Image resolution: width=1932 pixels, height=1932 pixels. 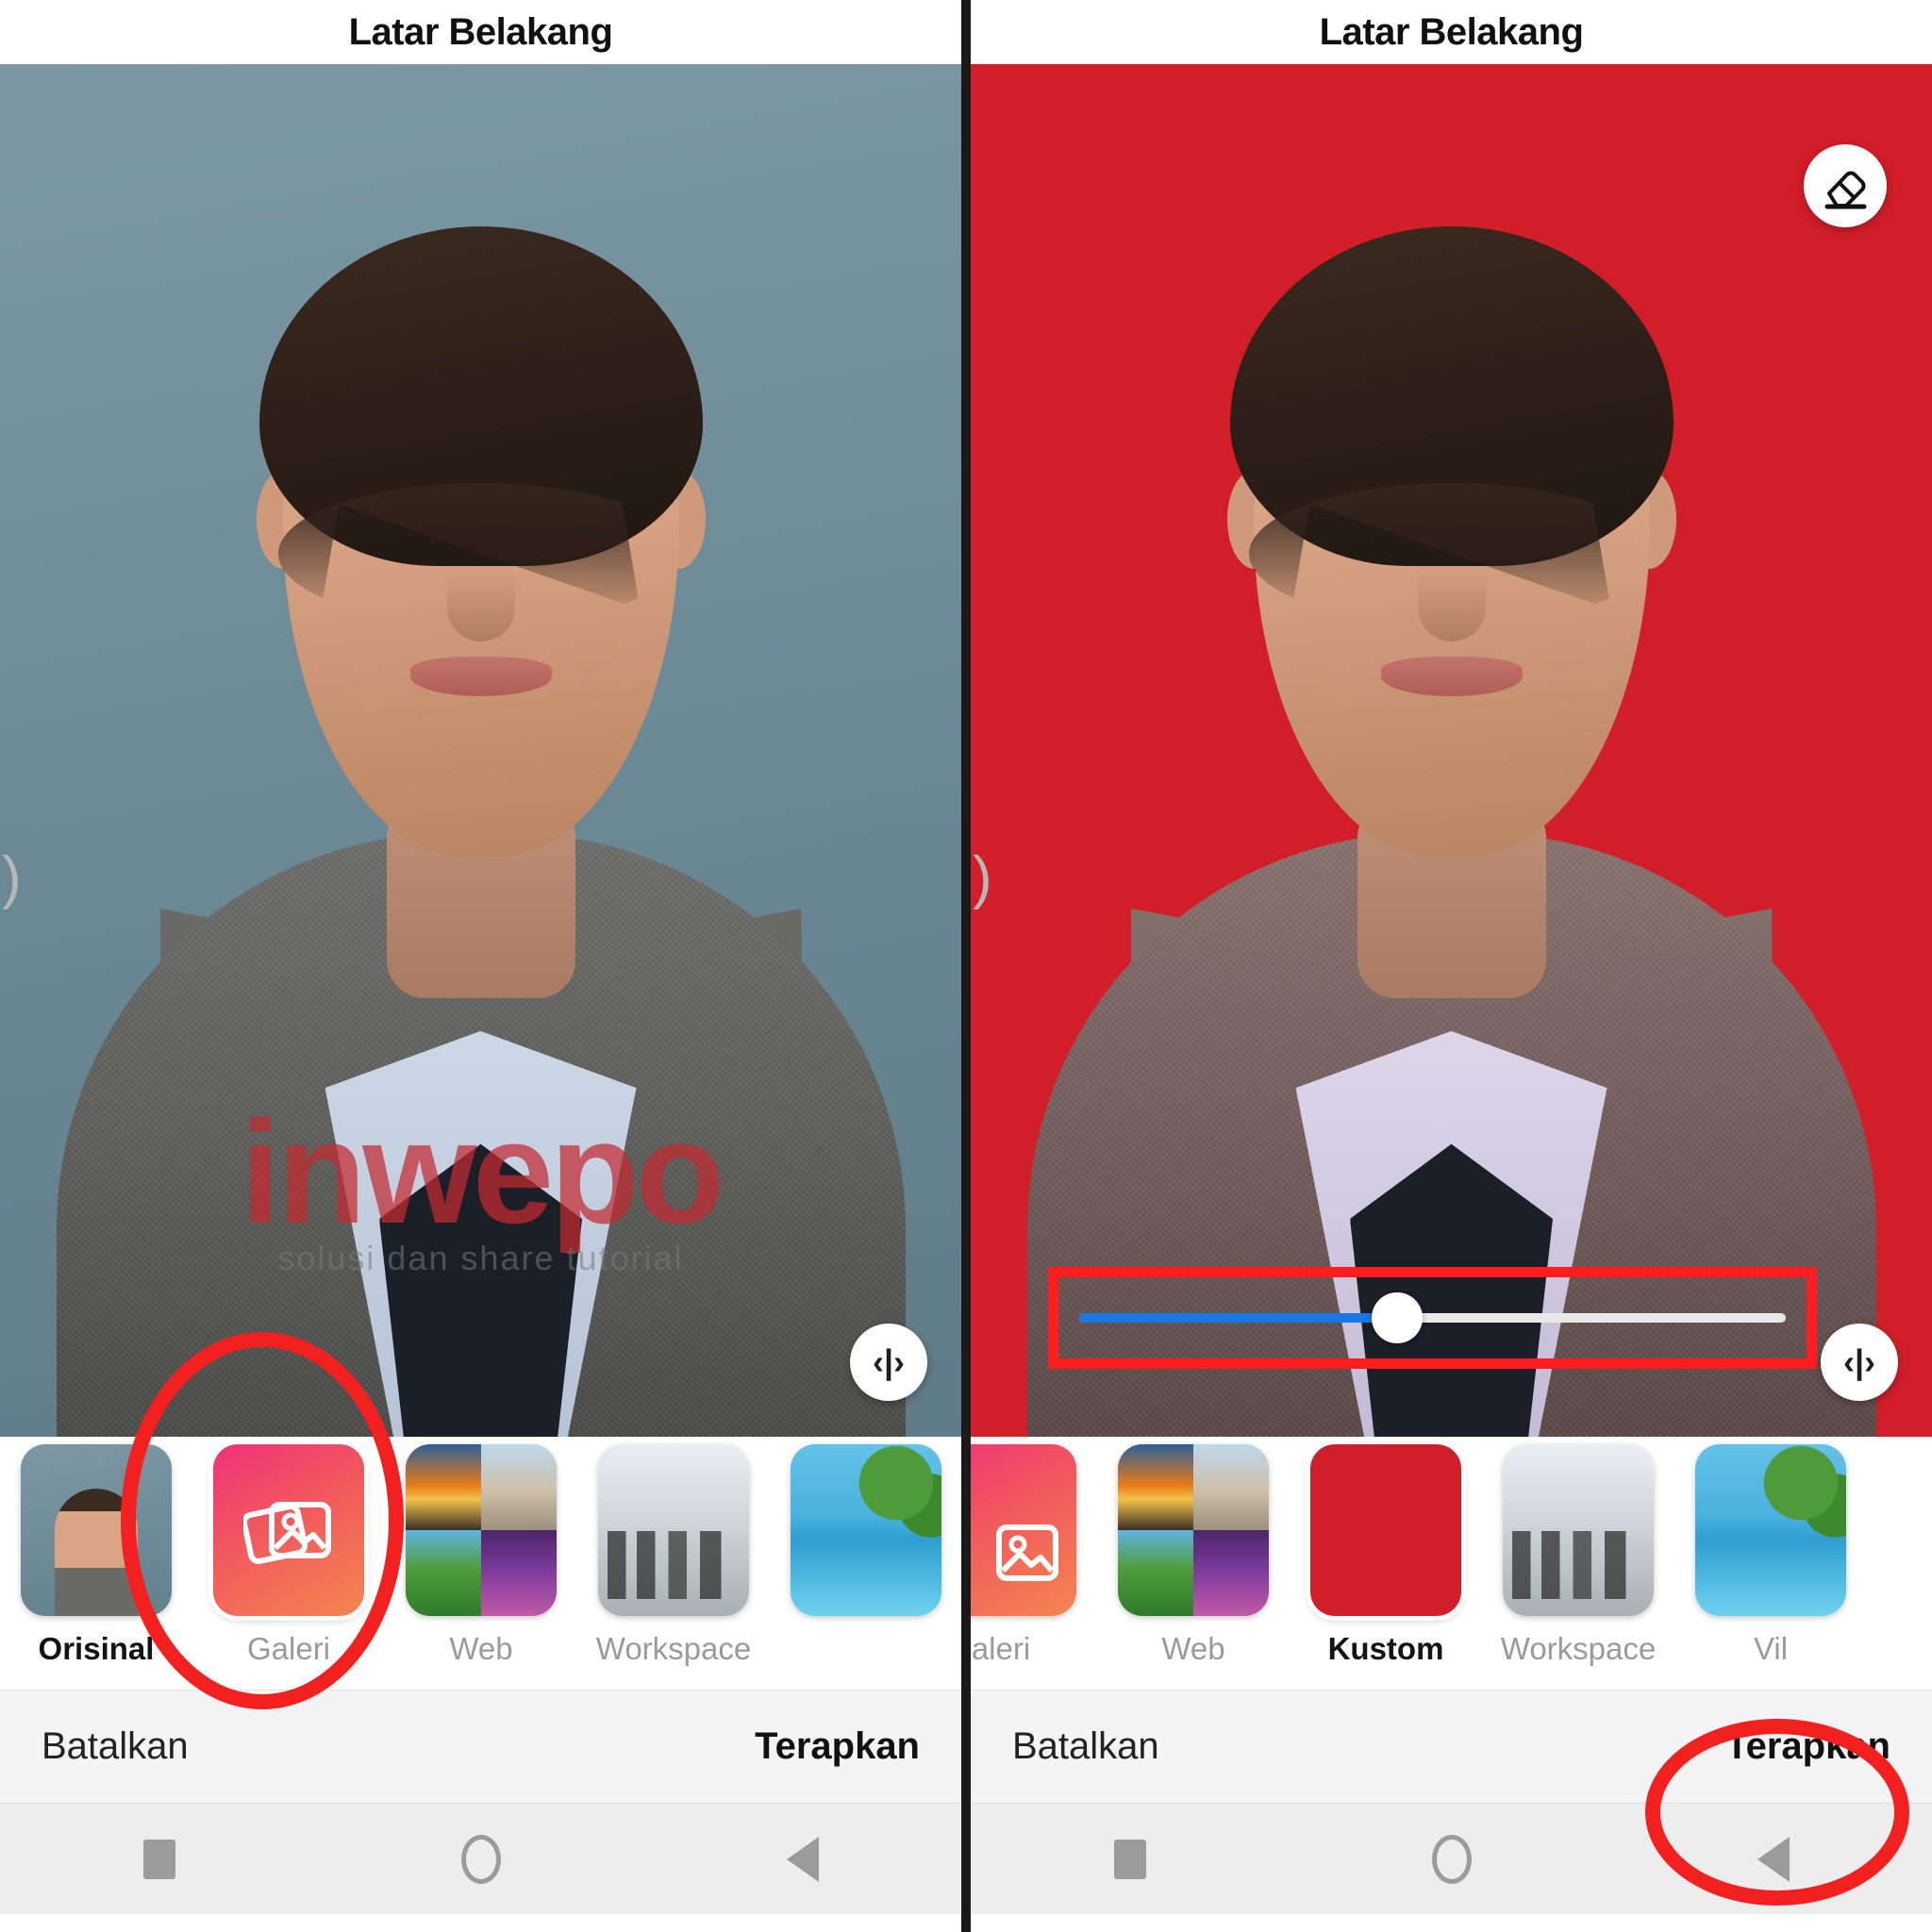 I want to click on slider-thumb, so click(x=1398, y=1317).